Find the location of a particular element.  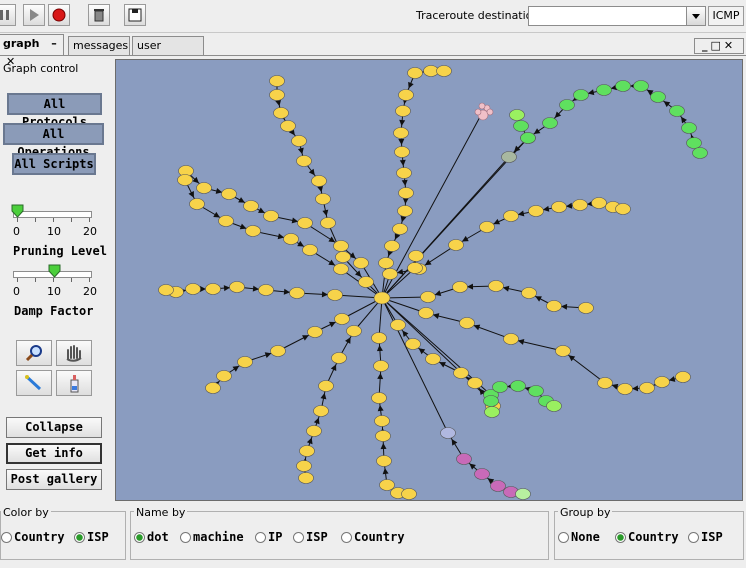

name-by-ip-label: IP is located at coordinates (275, 537).